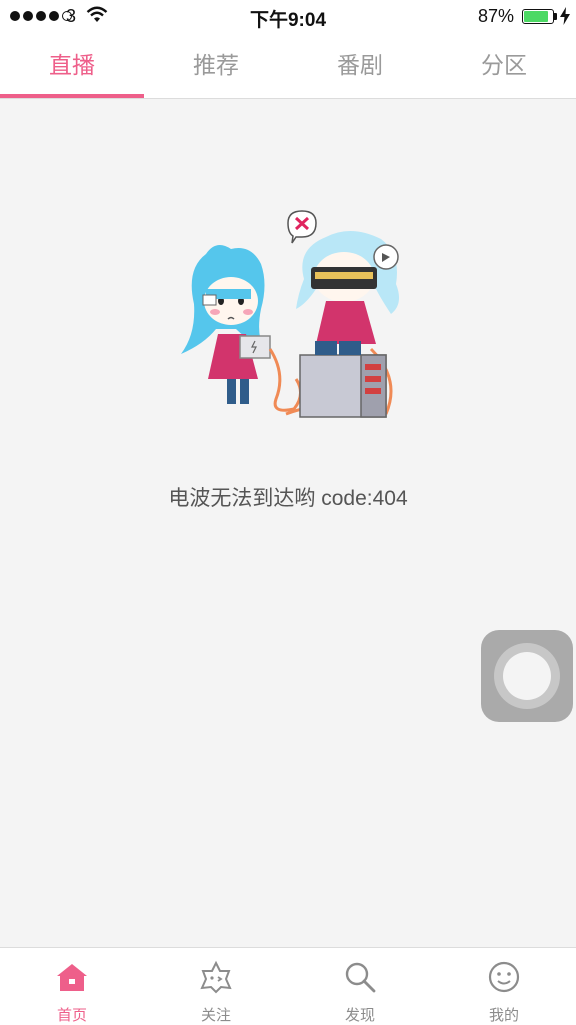  I want to click on assistive-touch-center, so click(527, 676).